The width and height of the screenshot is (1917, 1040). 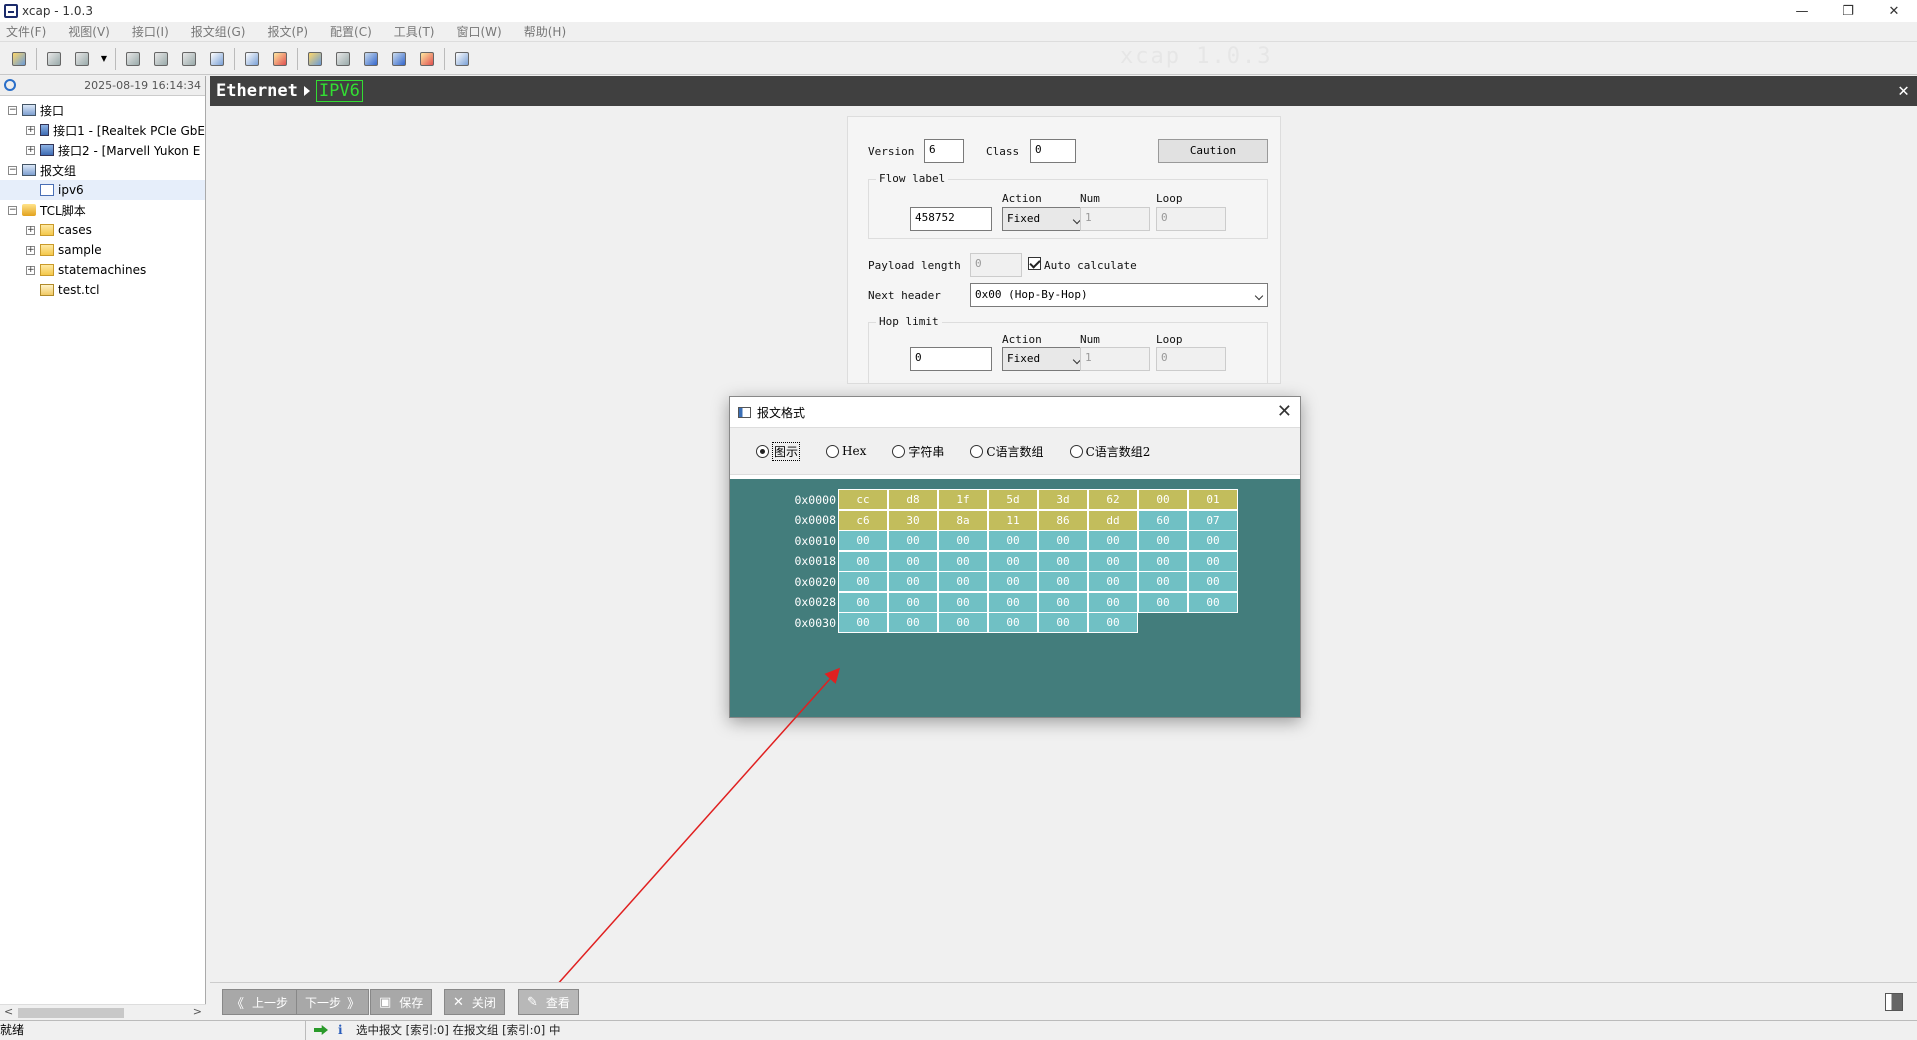 I want to click on toolbar-capture-button, so click(x=133, y=59).